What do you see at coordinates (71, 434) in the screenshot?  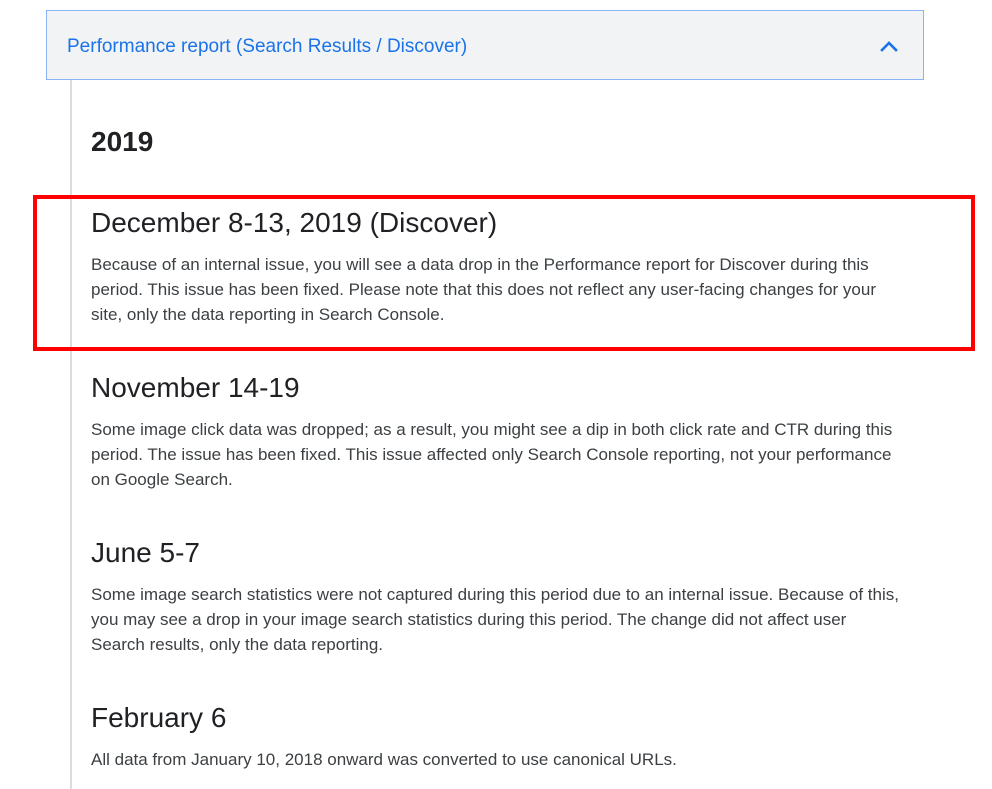 I see `content-rail` at bounding box center [71, 434].